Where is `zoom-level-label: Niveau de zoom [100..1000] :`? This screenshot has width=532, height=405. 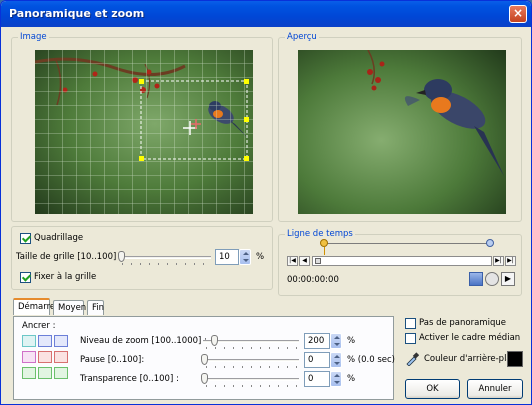
zoom-level-label: Niveau de zoom [100..1000] : is located at coordinates (143, 341).